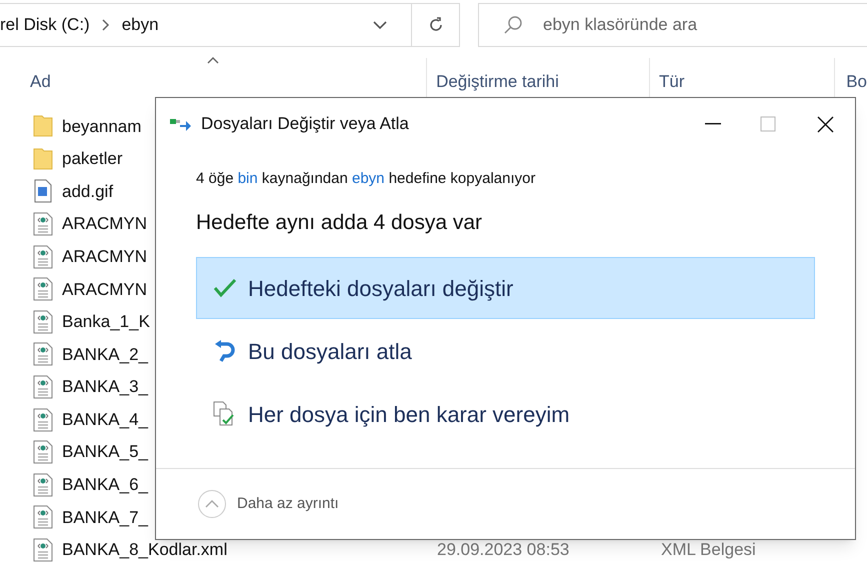  What do you see at coordinates (45, 25) in the screenshot?
I see `breadcrumb-item: rel Disk (C:)` at bounding box center [45, 25].